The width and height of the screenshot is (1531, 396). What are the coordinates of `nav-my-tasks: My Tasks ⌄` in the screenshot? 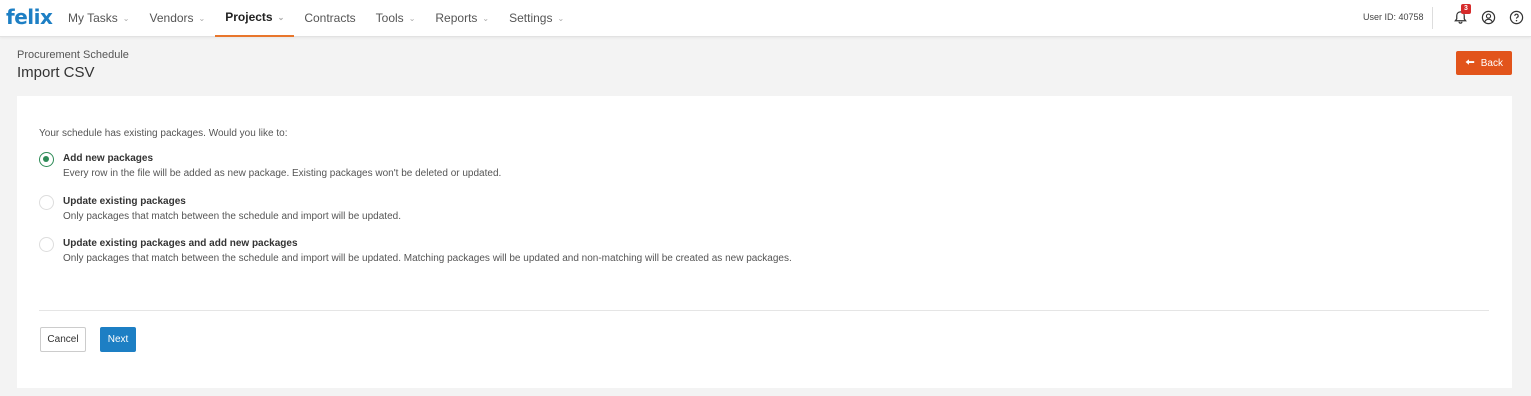 It's located at (99, 18).